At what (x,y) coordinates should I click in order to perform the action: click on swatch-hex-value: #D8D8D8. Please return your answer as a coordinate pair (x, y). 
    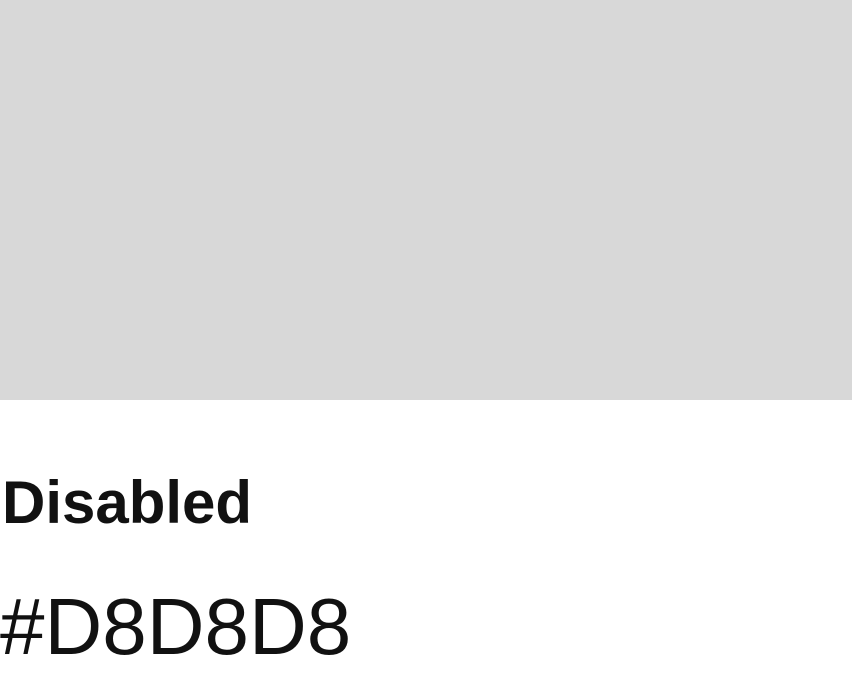
    Looking at the image, I should click on (176, 626).